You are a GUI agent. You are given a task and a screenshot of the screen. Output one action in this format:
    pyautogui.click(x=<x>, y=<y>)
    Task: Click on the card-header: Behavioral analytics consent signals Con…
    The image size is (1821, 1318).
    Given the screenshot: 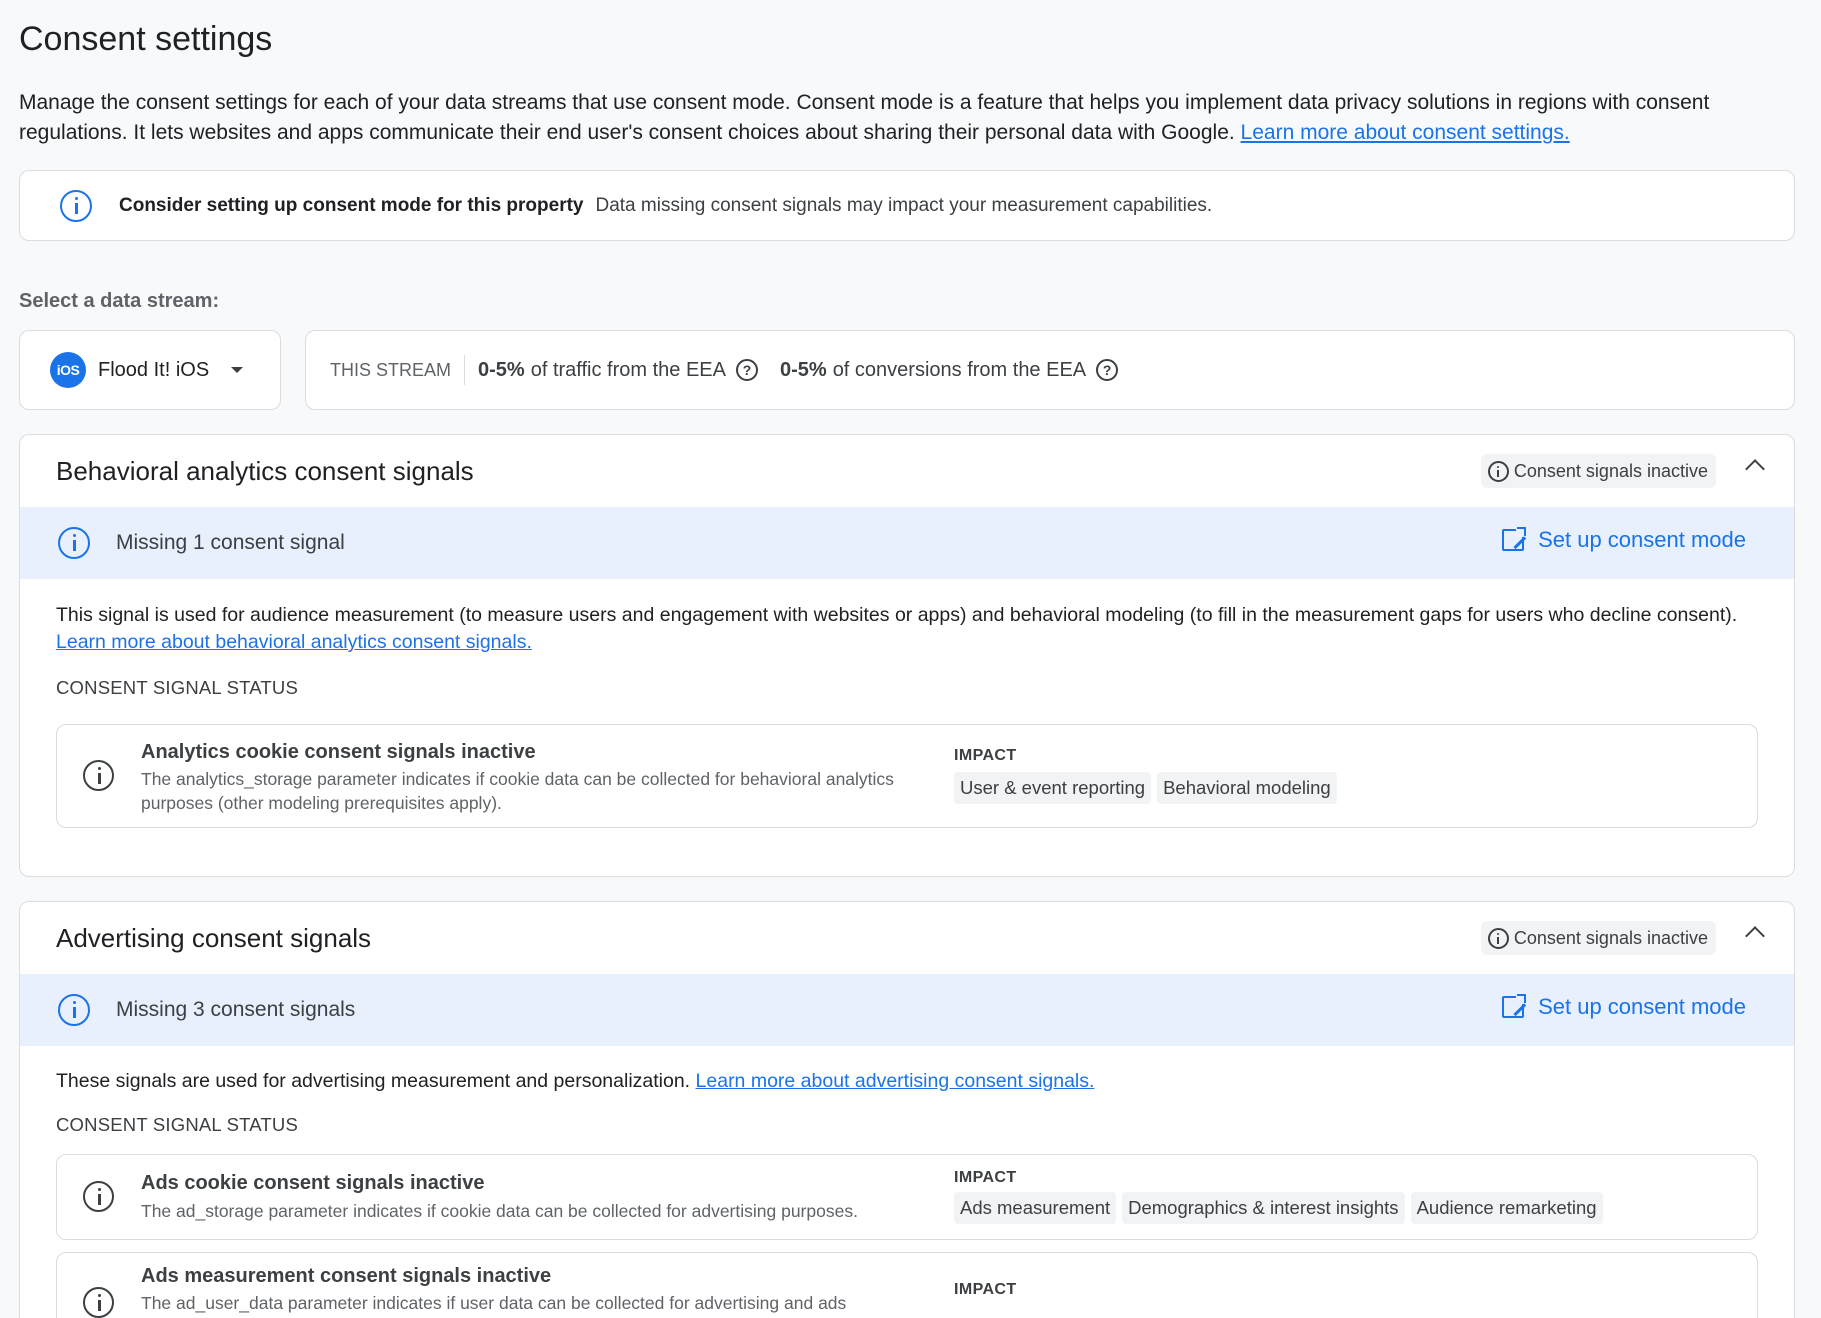 What is the action you would take?
    pyautogui.click(x=907, y=471)
    